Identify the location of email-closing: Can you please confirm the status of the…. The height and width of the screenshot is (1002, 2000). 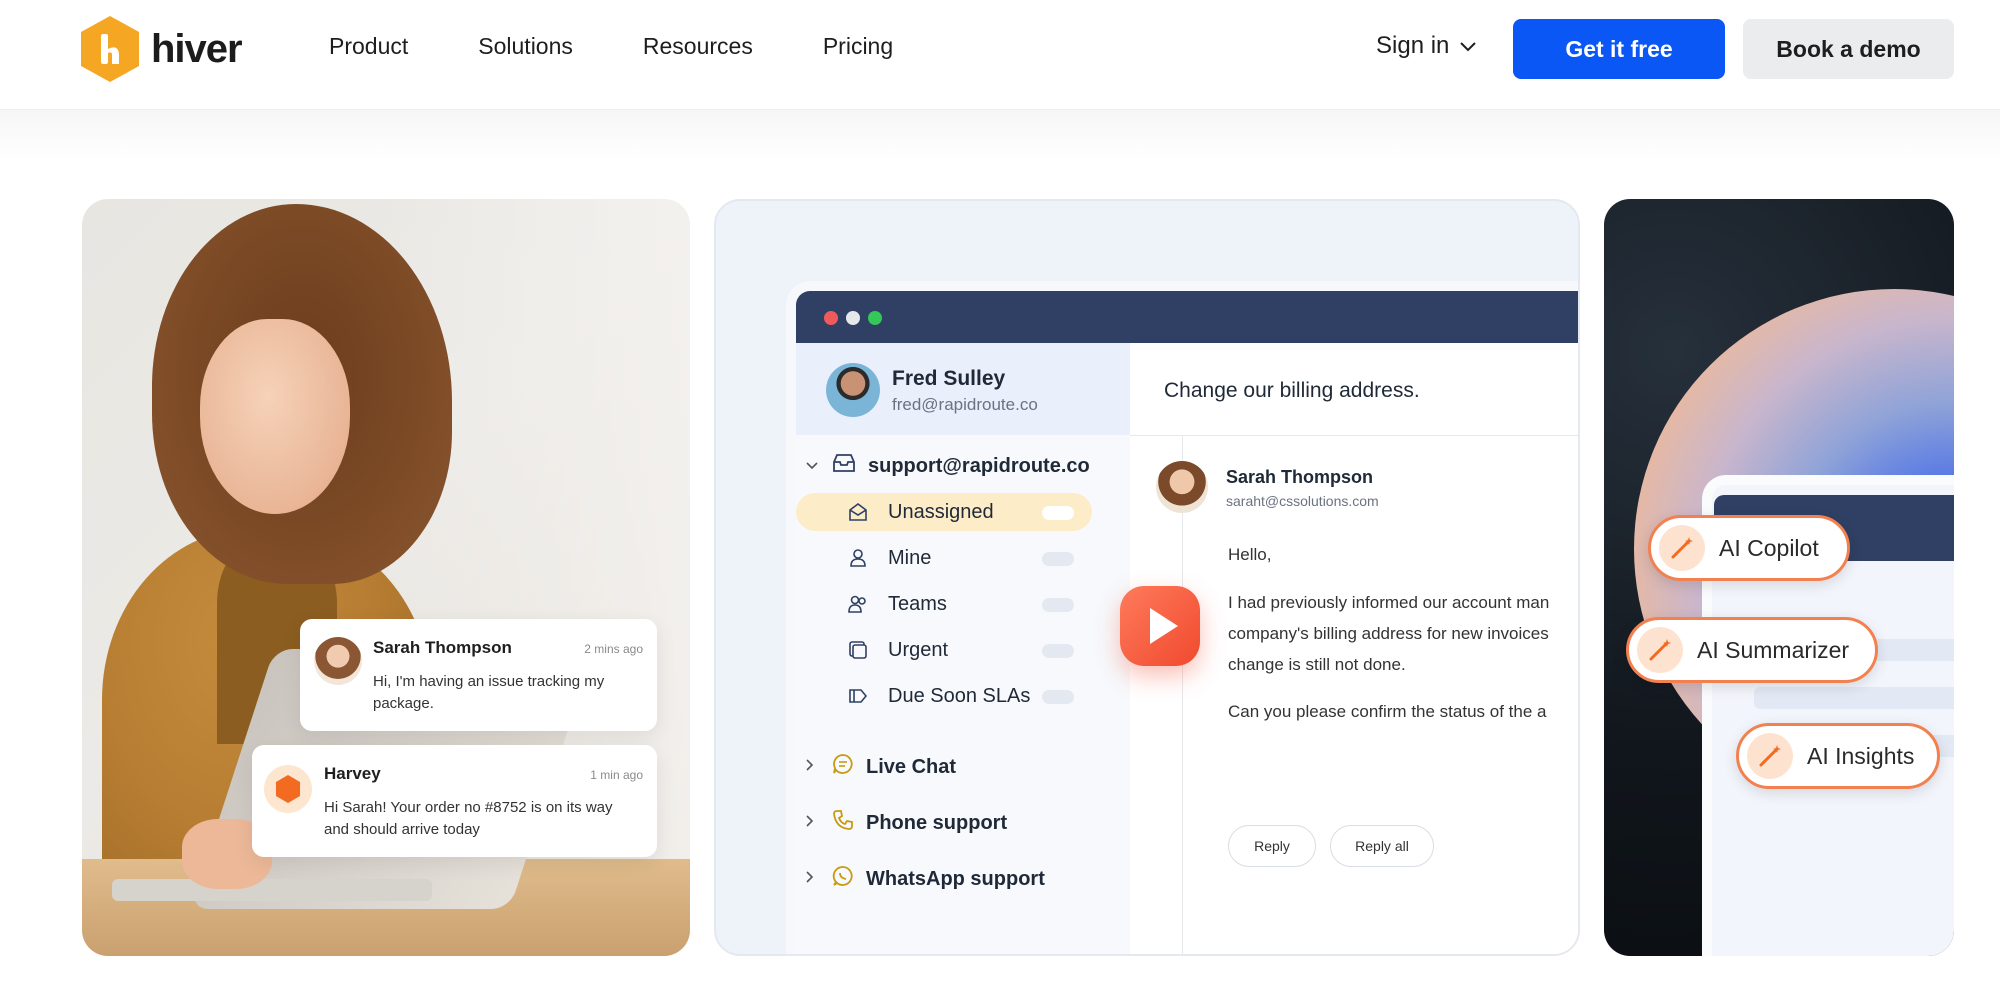
(1387, 711).